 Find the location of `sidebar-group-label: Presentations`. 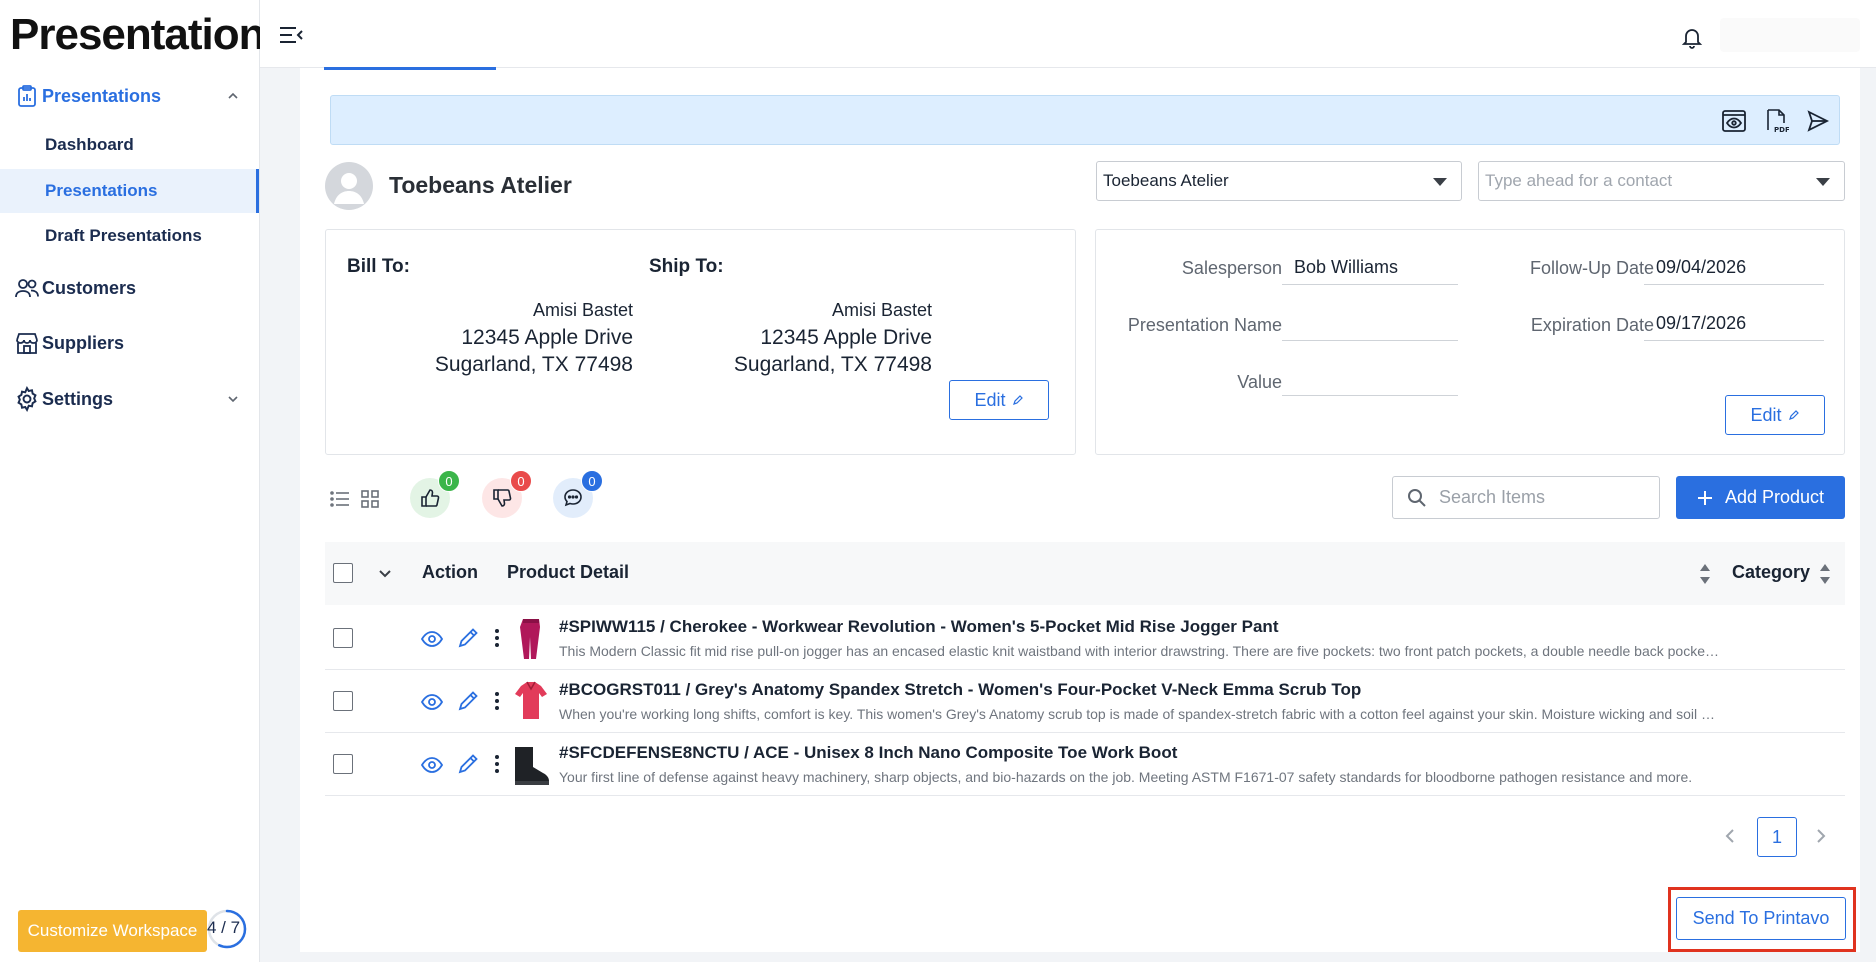

sidebar-group-label: Presentations is located at coordinates (102, 95).